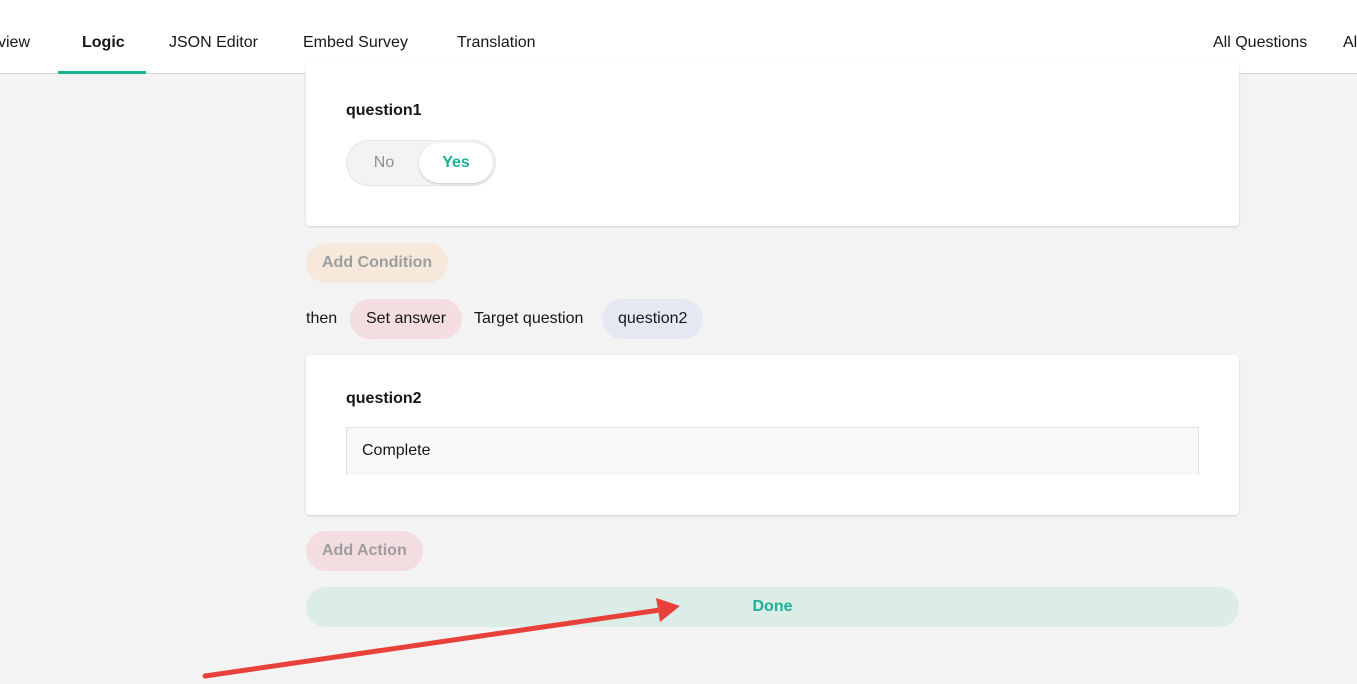 The height and width of the screenshot is (684, 1357). I want to click on tab-json-editor: JSON Editor, so click(213, 37).